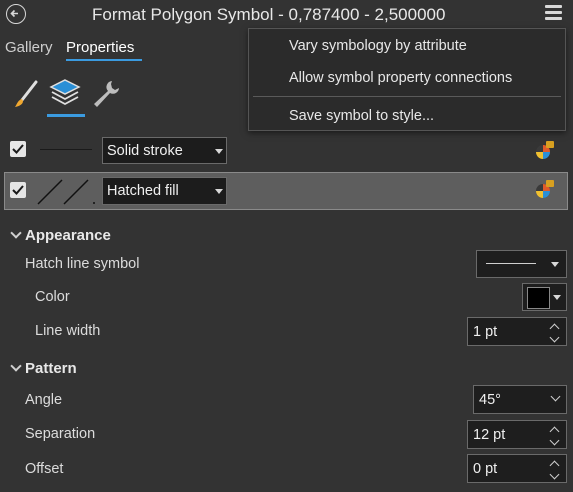 The width and height of the screenshot is (573, 492). Describe the element at coordinates (66, 115) in the screenshot. I see `tool-active-indicator` at that location.